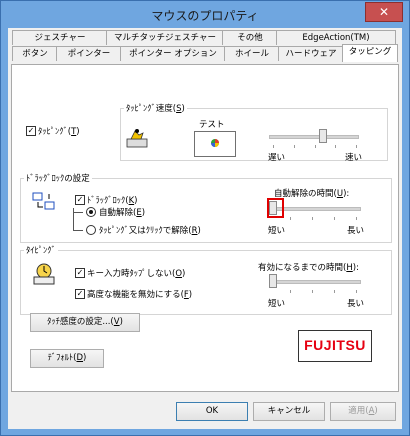  I want to click on window-title: マウスのプロパティ, so click(205, 16).